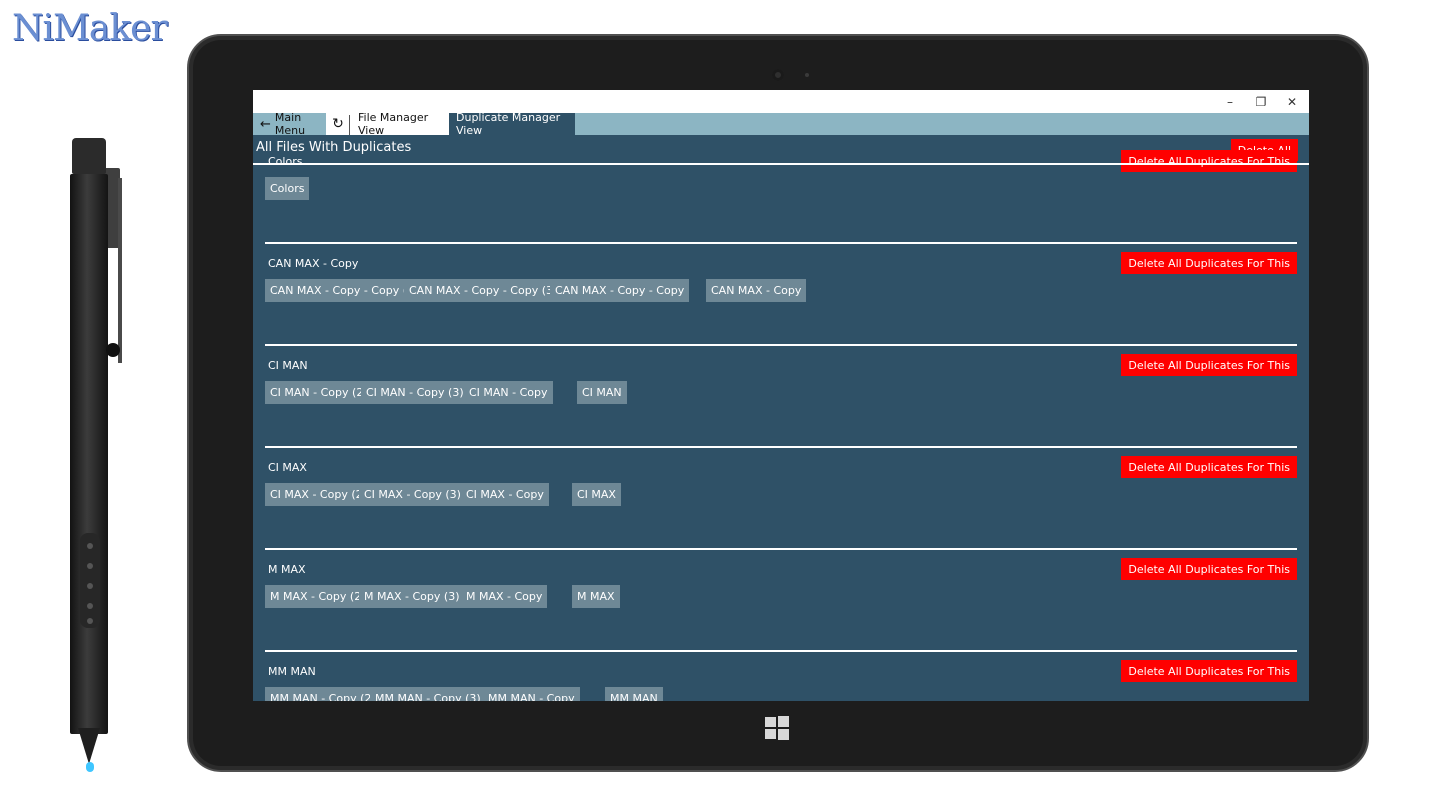 The height and width of the screenshot is (810, 1440). I want to click on pen-tip, so click(89, 746).